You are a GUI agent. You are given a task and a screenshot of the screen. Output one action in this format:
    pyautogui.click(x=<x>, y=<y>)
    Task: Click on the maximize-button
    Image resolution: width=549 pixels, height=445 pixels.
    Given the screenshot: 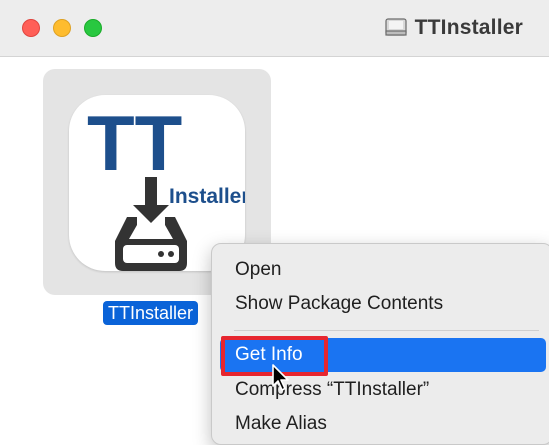 What is the action you would take?
    pyautogui.click(x=93, y=28)
    